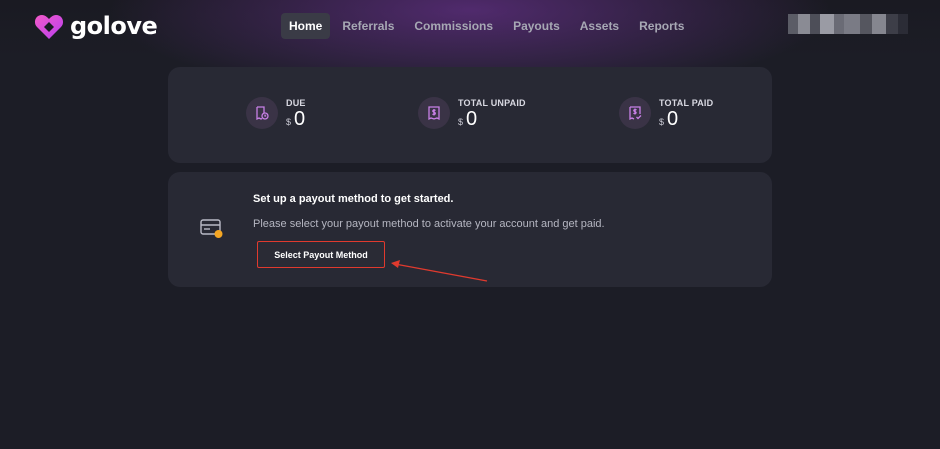 This screenshot has height=449, width=940. Describe the element at coordinates (353, 199) in the screenshot. I see `payout-title: Set up a payout method to get started.` at that location.